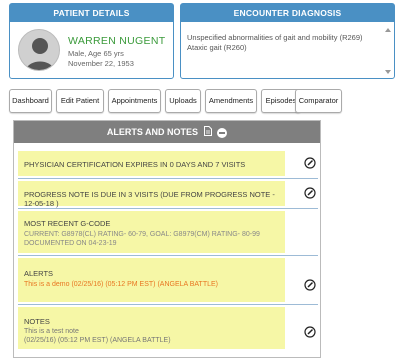 The image size is (400, 364). Describe the element at coordinates (39, 273) in the screenshot. I see `alerts-title: ALERTS` at that location.